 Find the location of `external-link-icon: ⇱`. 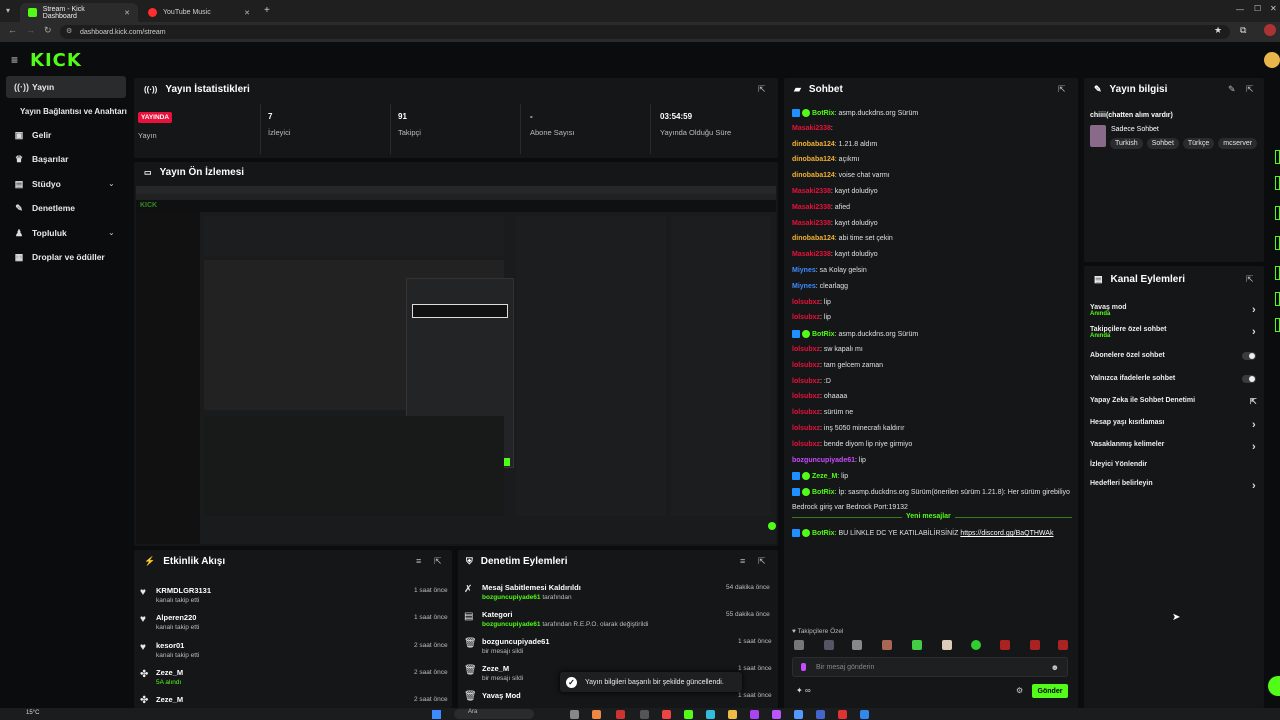

external-link-icon: ⇱ is located at coordinates (1253, 401).